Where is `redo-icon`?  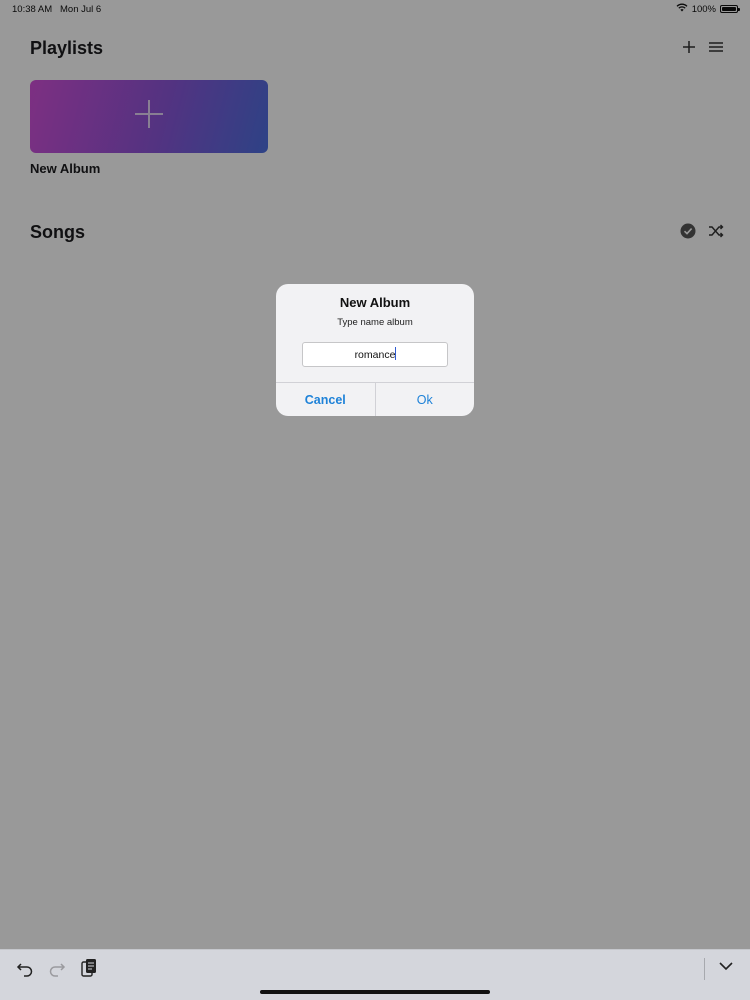 redo-icon is located at coordinates (57, 968).